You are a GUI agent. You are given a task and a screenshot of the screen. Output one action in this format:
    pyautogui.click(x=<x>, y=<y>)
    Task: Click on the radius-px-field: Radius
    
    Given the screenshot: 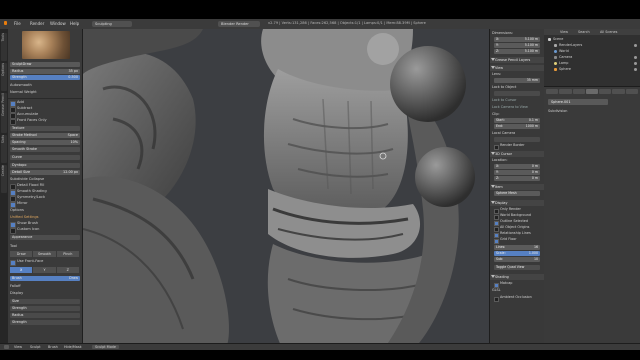 What is the action you would take?
    pyautogui.click(x=45, y=315)
    